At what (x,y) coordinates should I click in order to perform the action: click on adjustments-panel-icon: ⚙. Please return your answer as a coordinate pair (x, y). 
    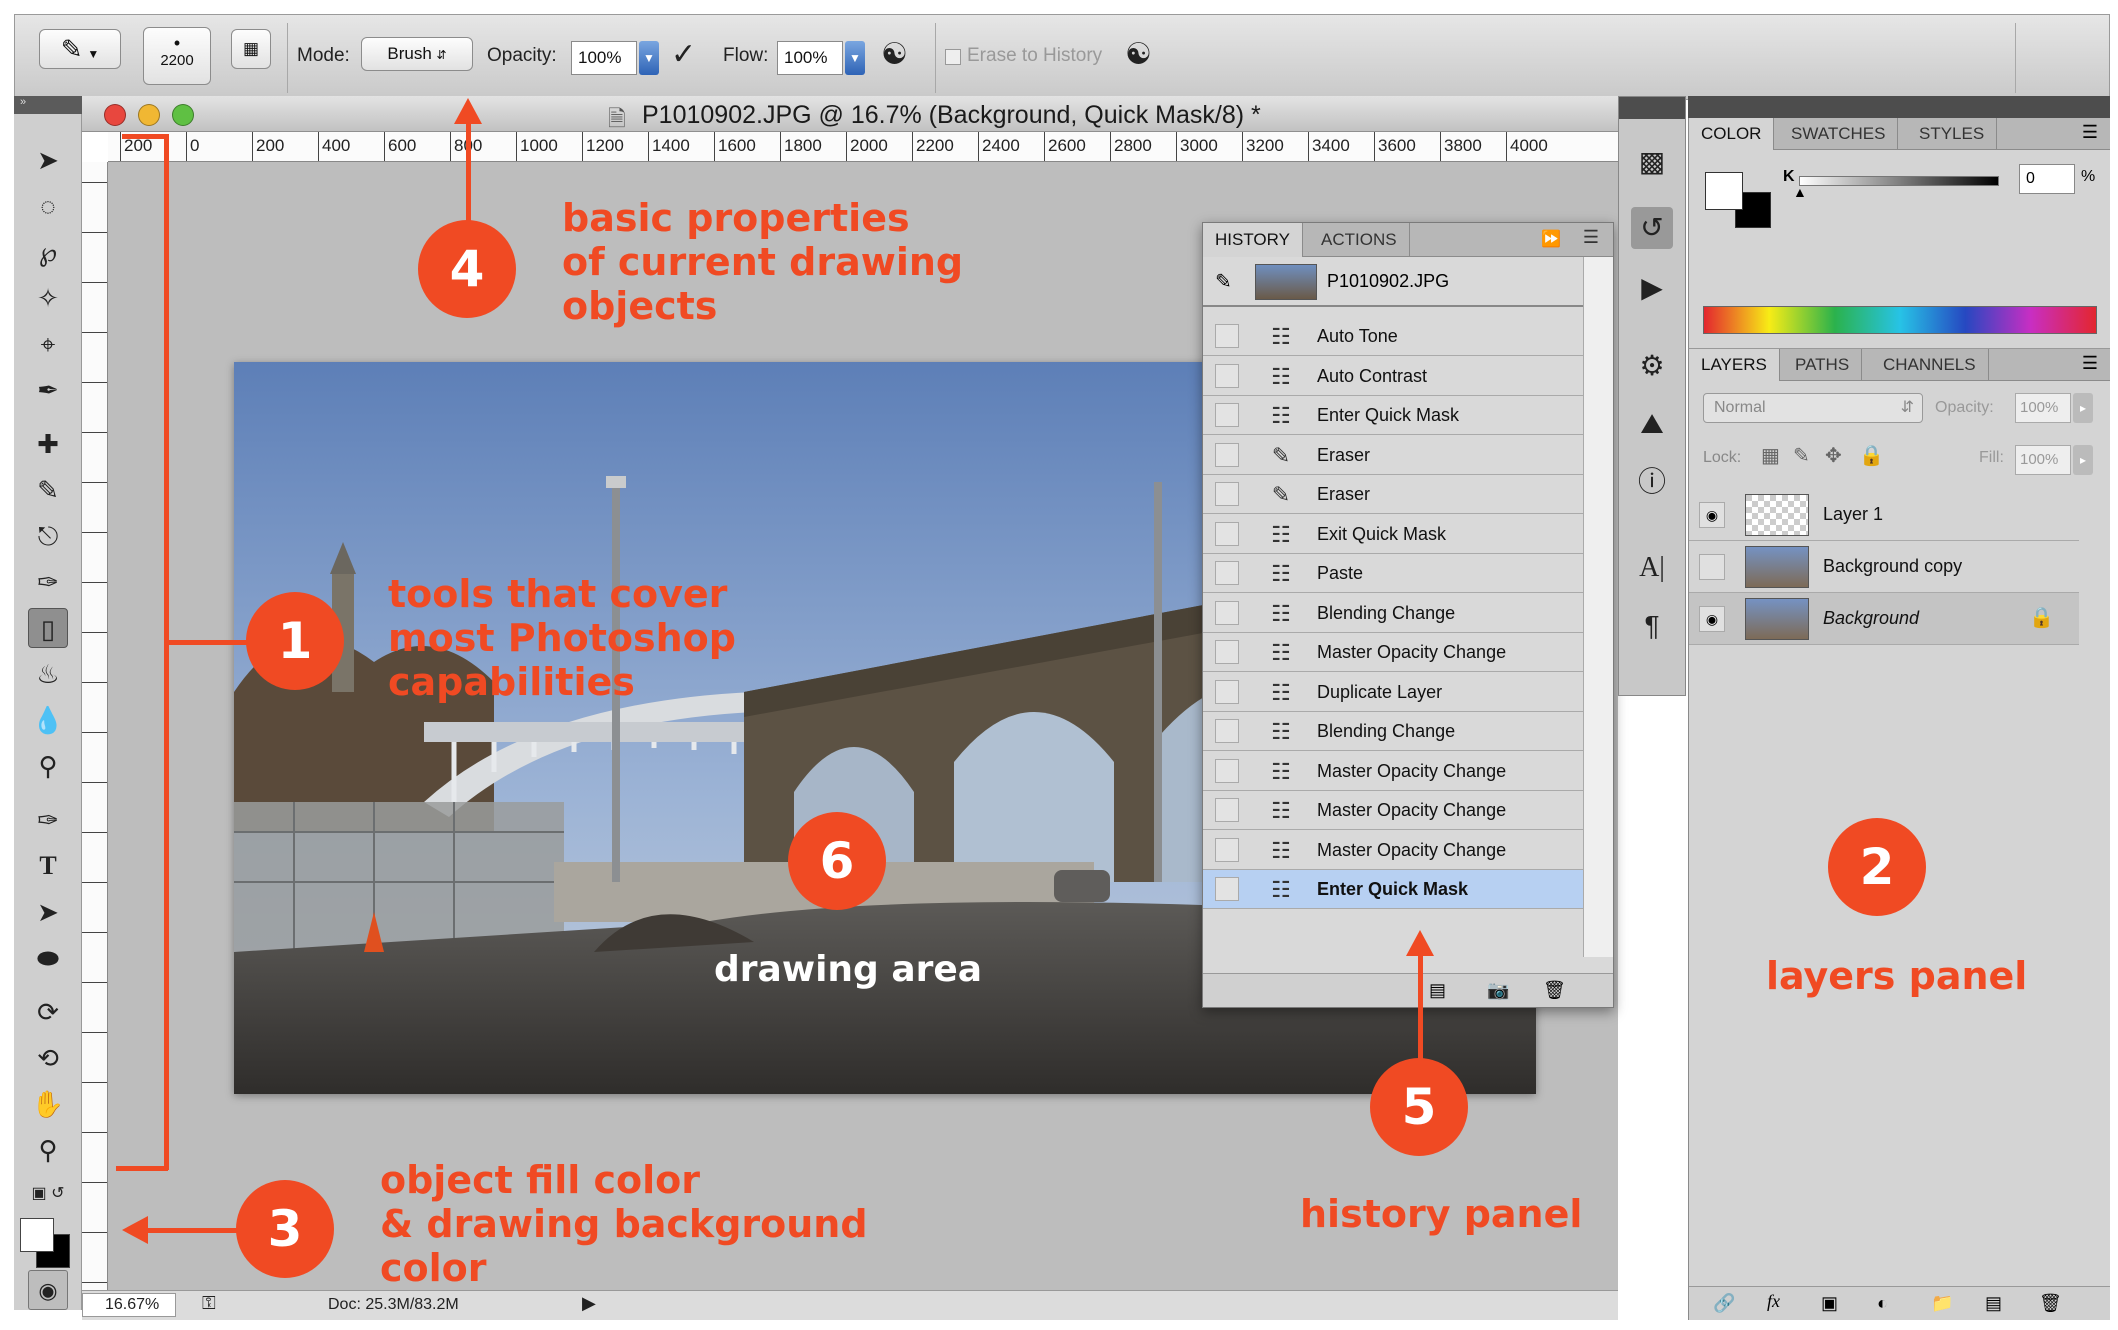
    Looking at the image, I should click on (1652, 366).